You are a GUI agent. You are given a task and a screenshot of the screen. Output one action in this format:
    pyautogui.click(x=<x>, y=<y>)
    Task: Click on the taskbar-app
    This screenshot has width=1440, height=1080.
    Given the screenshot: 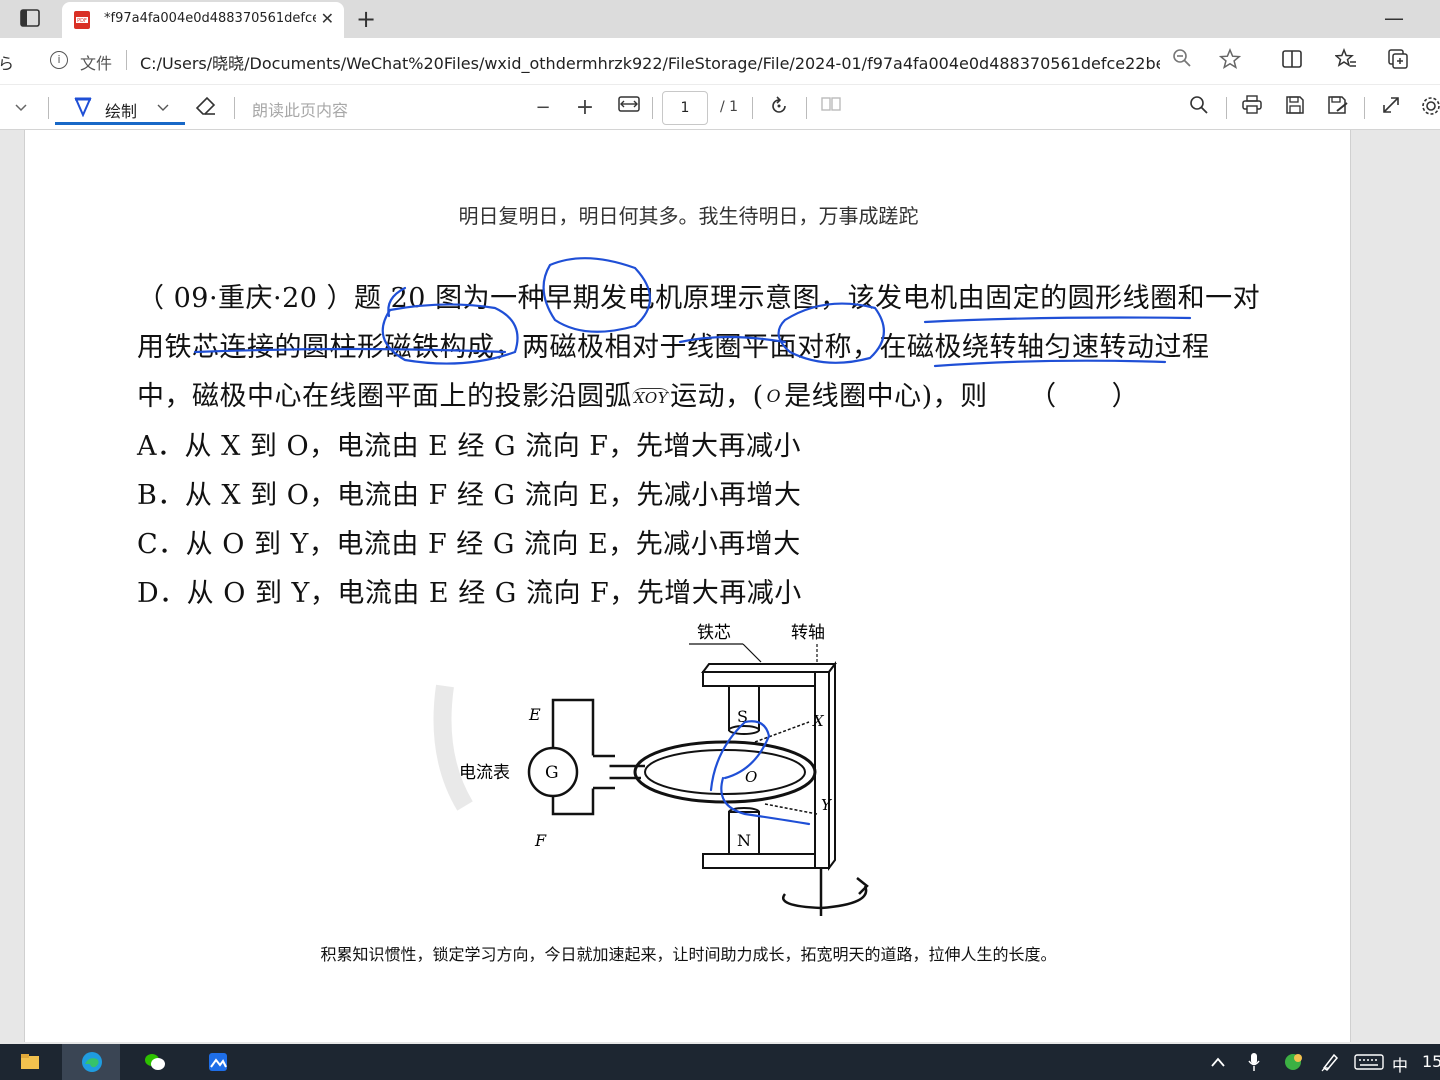 What is the action you would take?
    pyautogui.click(x=215, y=1062)
    